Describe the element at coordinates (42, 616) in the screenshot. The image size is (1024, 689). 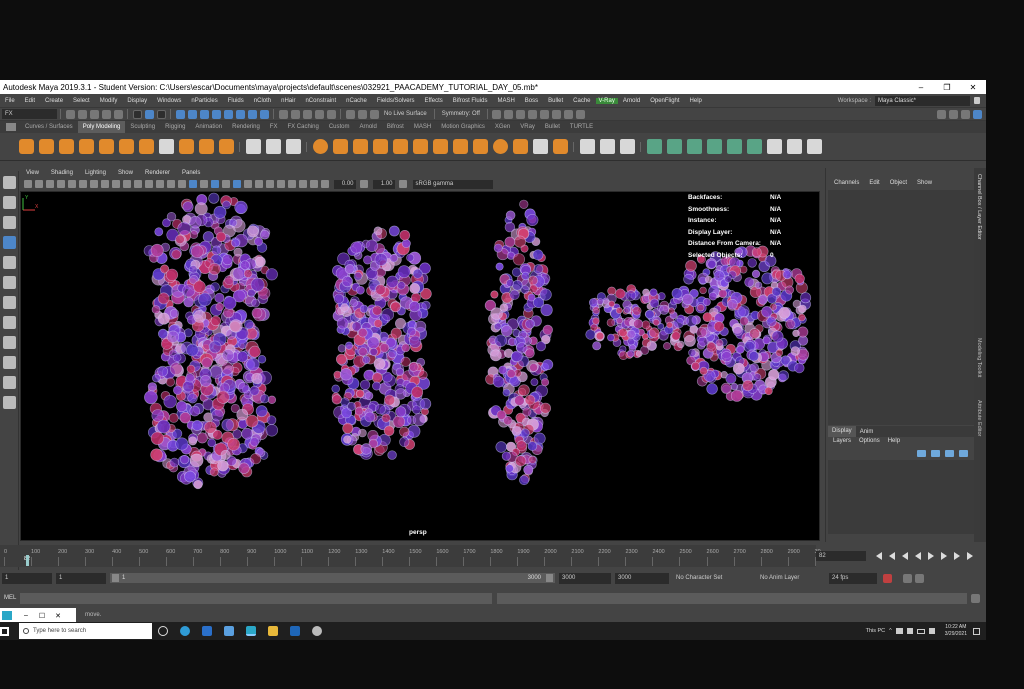
I see `mini-maximize-button: ☐` at that location.